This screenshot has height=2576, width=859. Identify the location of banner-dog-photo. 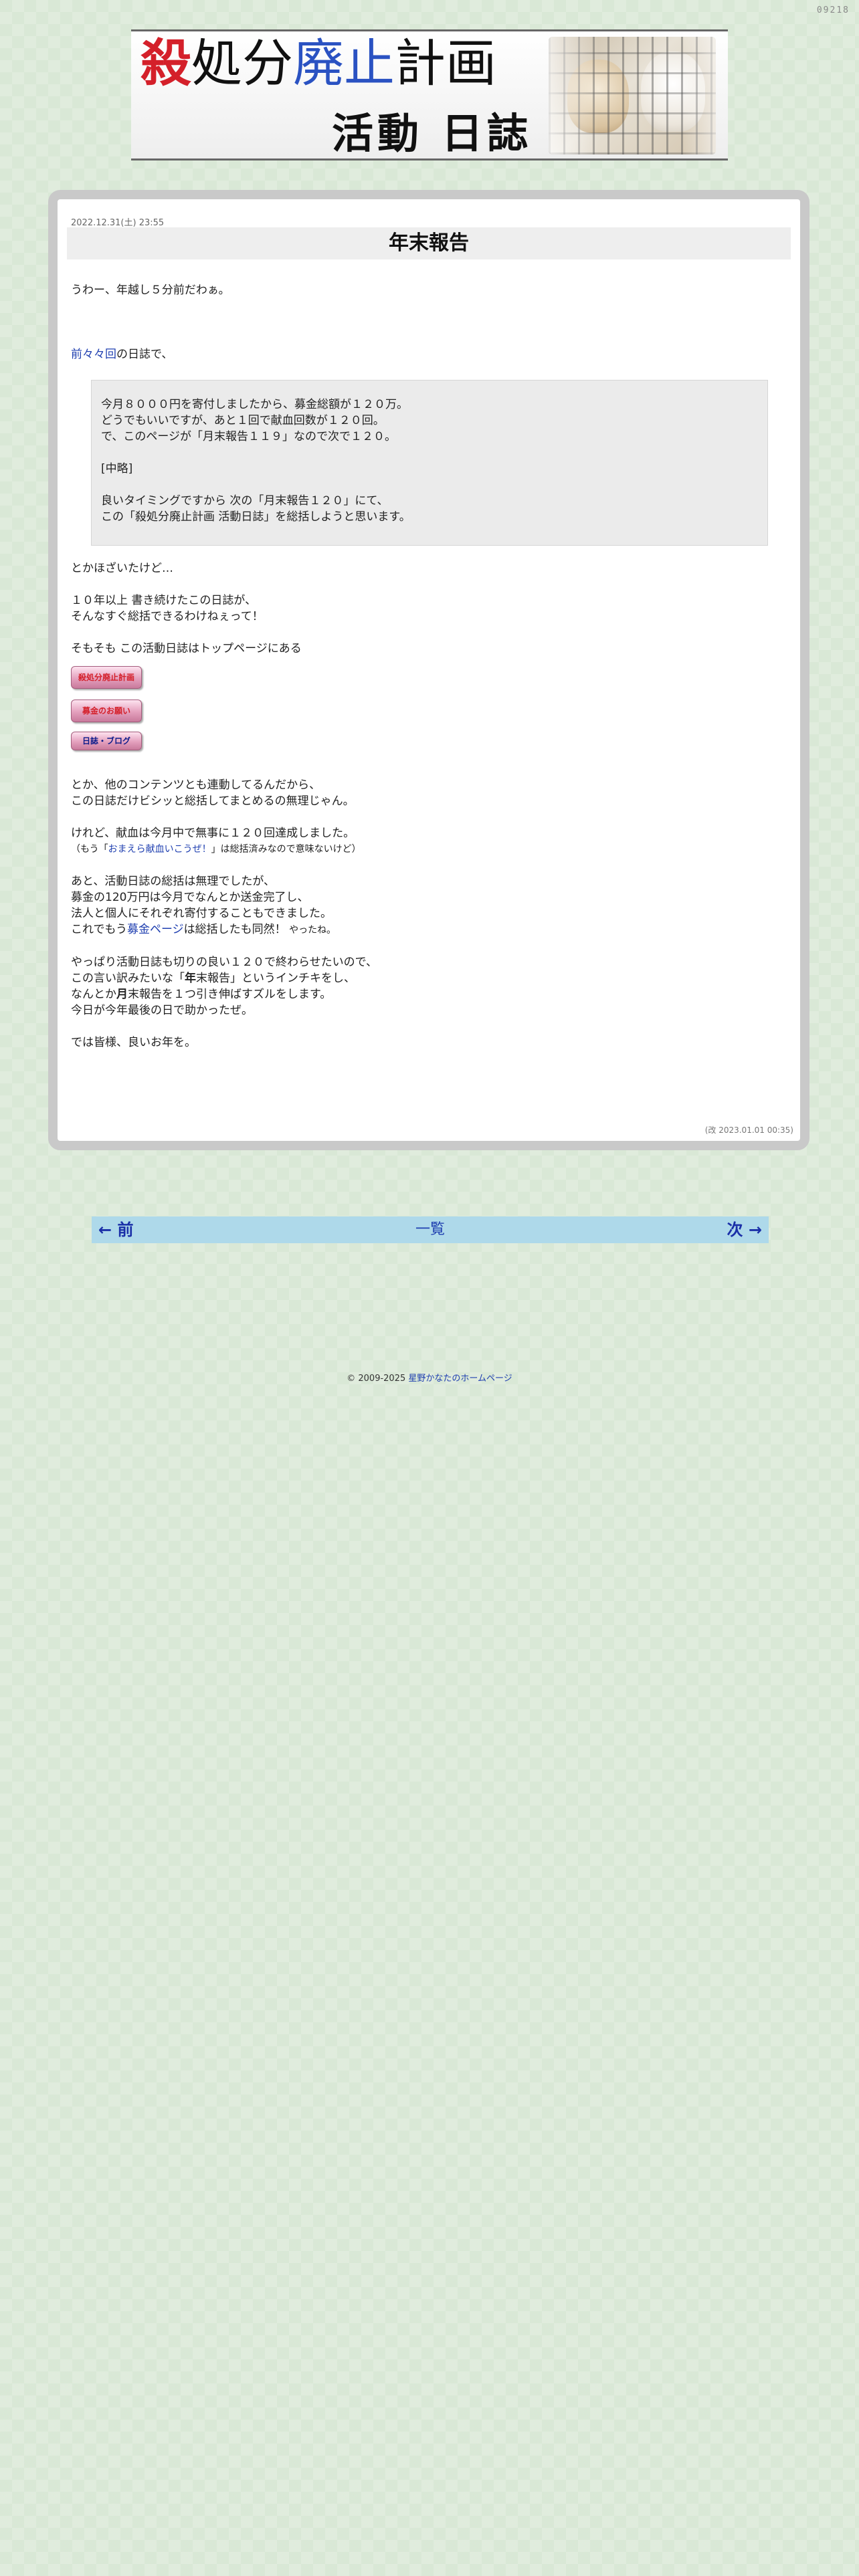
(633, 95).